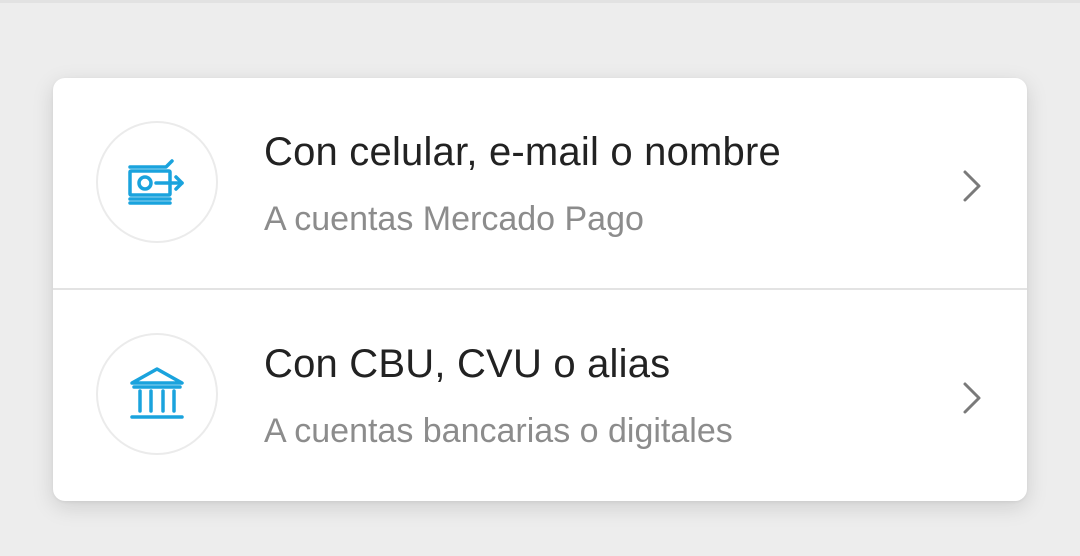 The height and width of the screenshot is (556, 1080). What do you see at coordinates (540, 1) in the screenshot?
I see `top-divider` at bounding box center [540, 1].